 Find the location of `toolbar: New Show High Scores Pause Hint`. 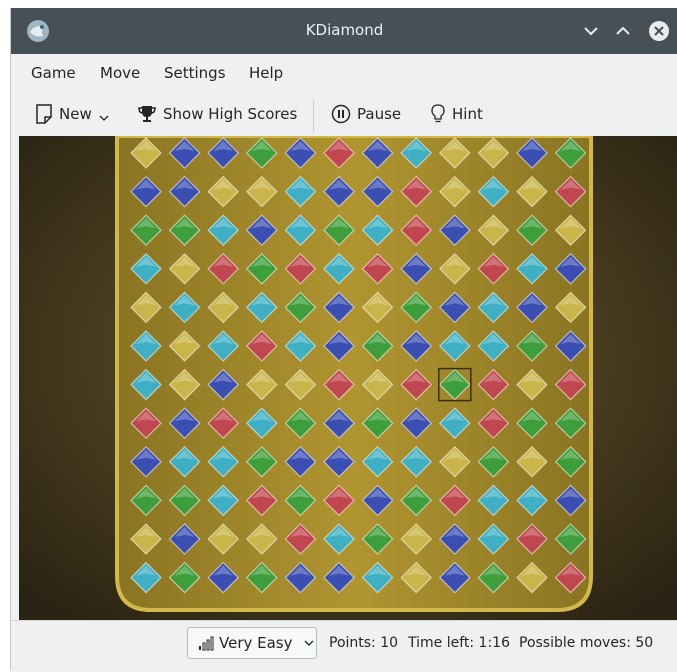

toolbar: New Show High Scores Pause Hint is located at coordinates (344, 114).